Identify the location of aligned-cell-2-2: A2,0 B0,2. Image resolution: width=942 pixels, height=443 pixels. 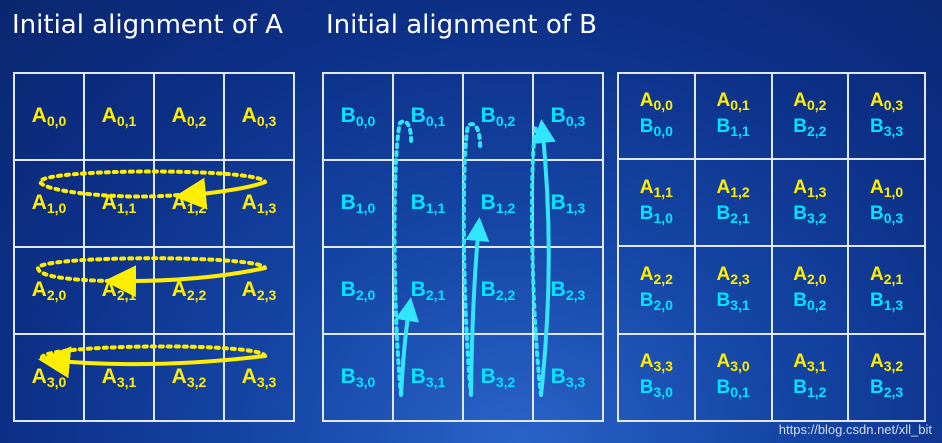
(810, 290).